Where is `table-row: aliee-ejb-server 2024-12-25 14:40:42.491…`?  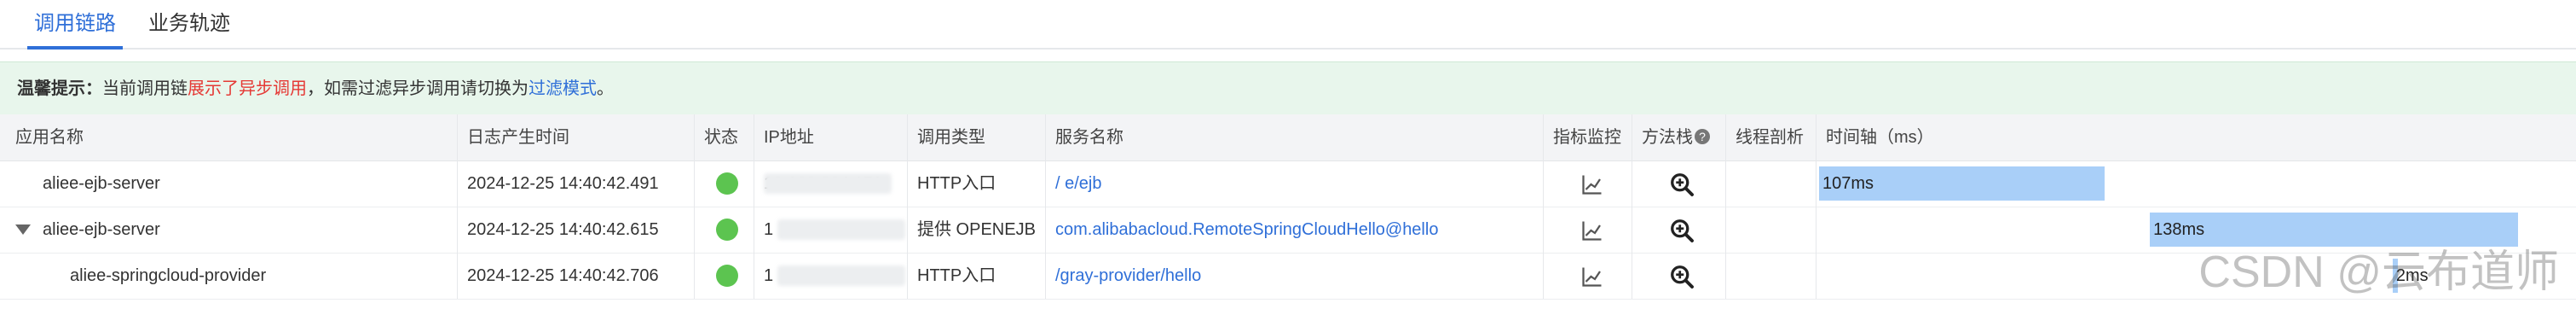
table-row: aliee-ejb-server 2024-12-25 14:40:42.491… is located at coordinates (1288, 184).